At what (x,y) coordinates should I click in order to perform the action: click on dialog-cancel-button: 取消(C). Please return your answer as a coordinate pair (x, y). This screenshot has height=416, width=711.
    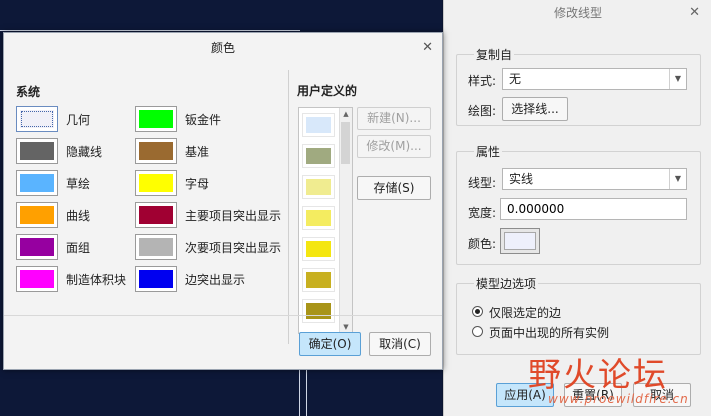
    Looking at the image, I should click on (400, 344).